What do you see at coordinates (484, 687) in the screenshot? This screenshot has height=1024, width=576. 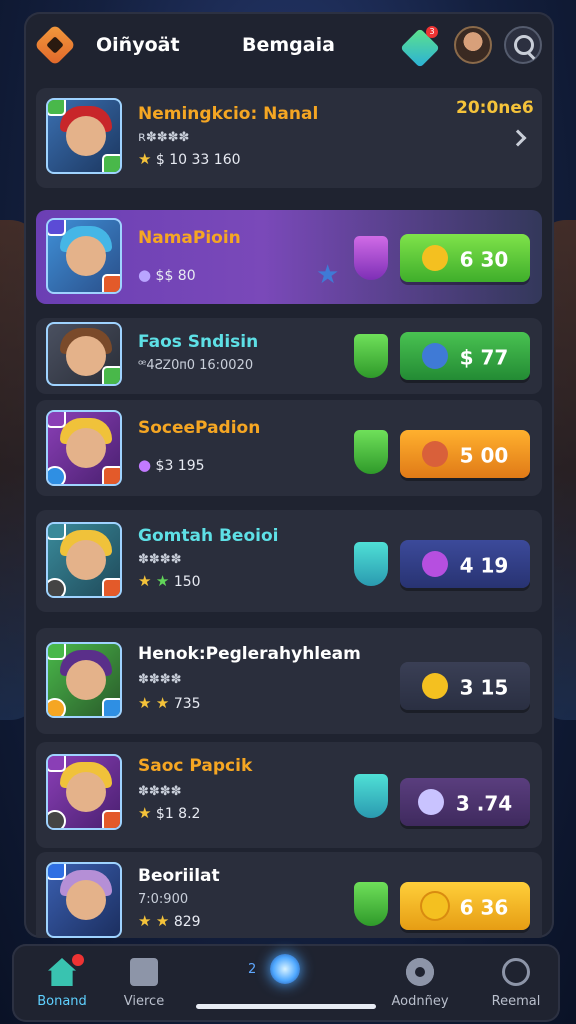 I see `price-label: 3 15` at bounding box center [484, 687].